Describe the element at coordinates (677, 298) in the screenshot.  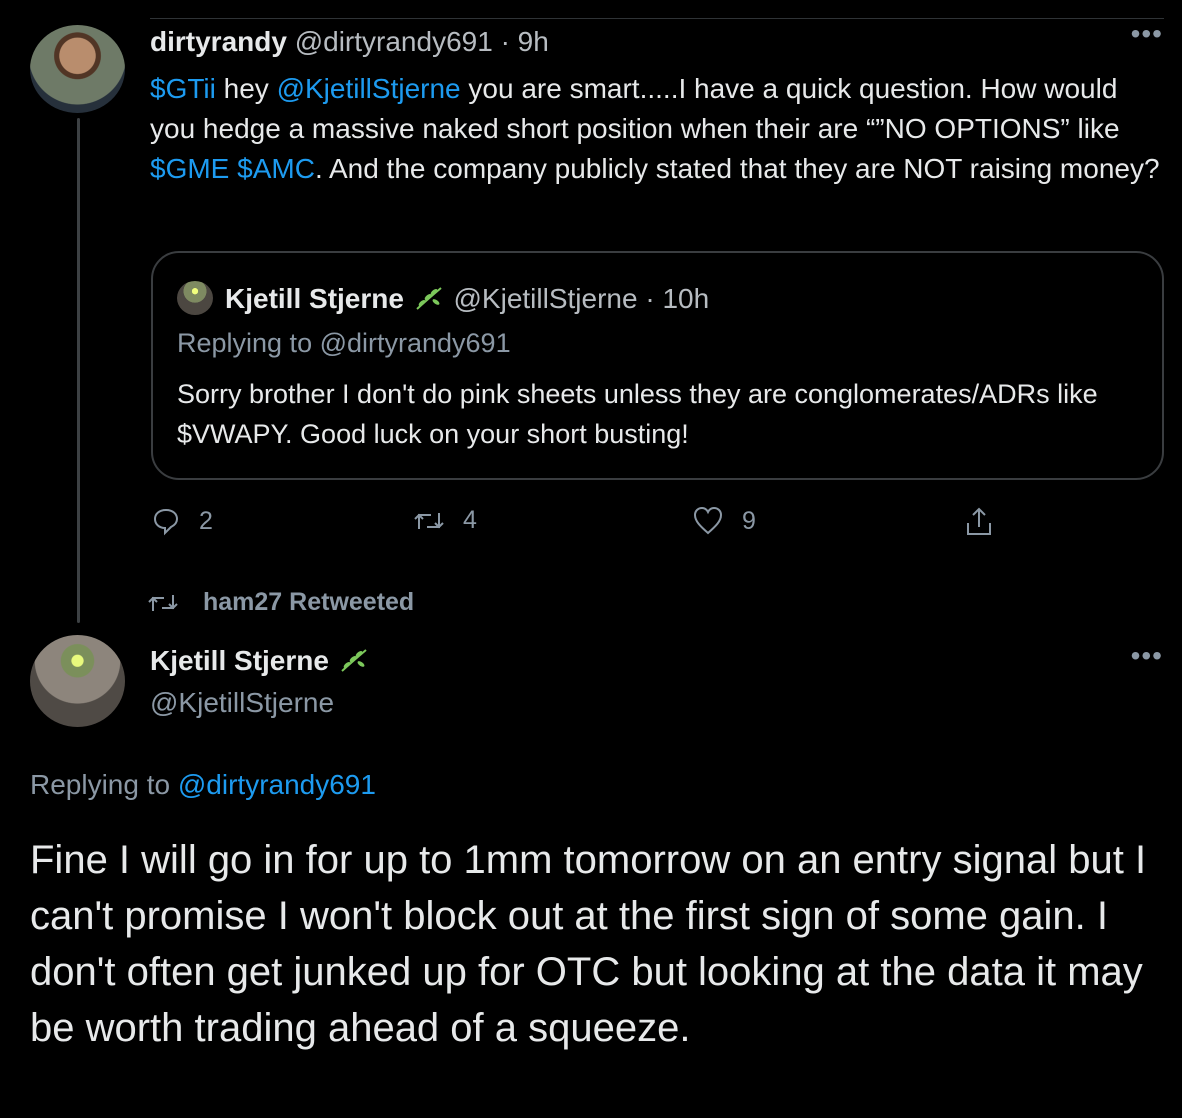
I see `quote-time: · 10h` at that location.